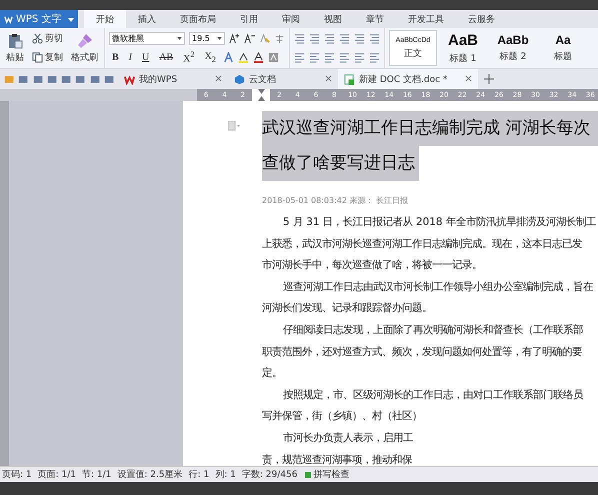 Image resolution: width=598 pixels, height=495 pixels. What do you see at coordinates (150, 474) in the screenshot?
I see `status-item: 设置值: 2.5厘米` at bounding box center [150, 474].